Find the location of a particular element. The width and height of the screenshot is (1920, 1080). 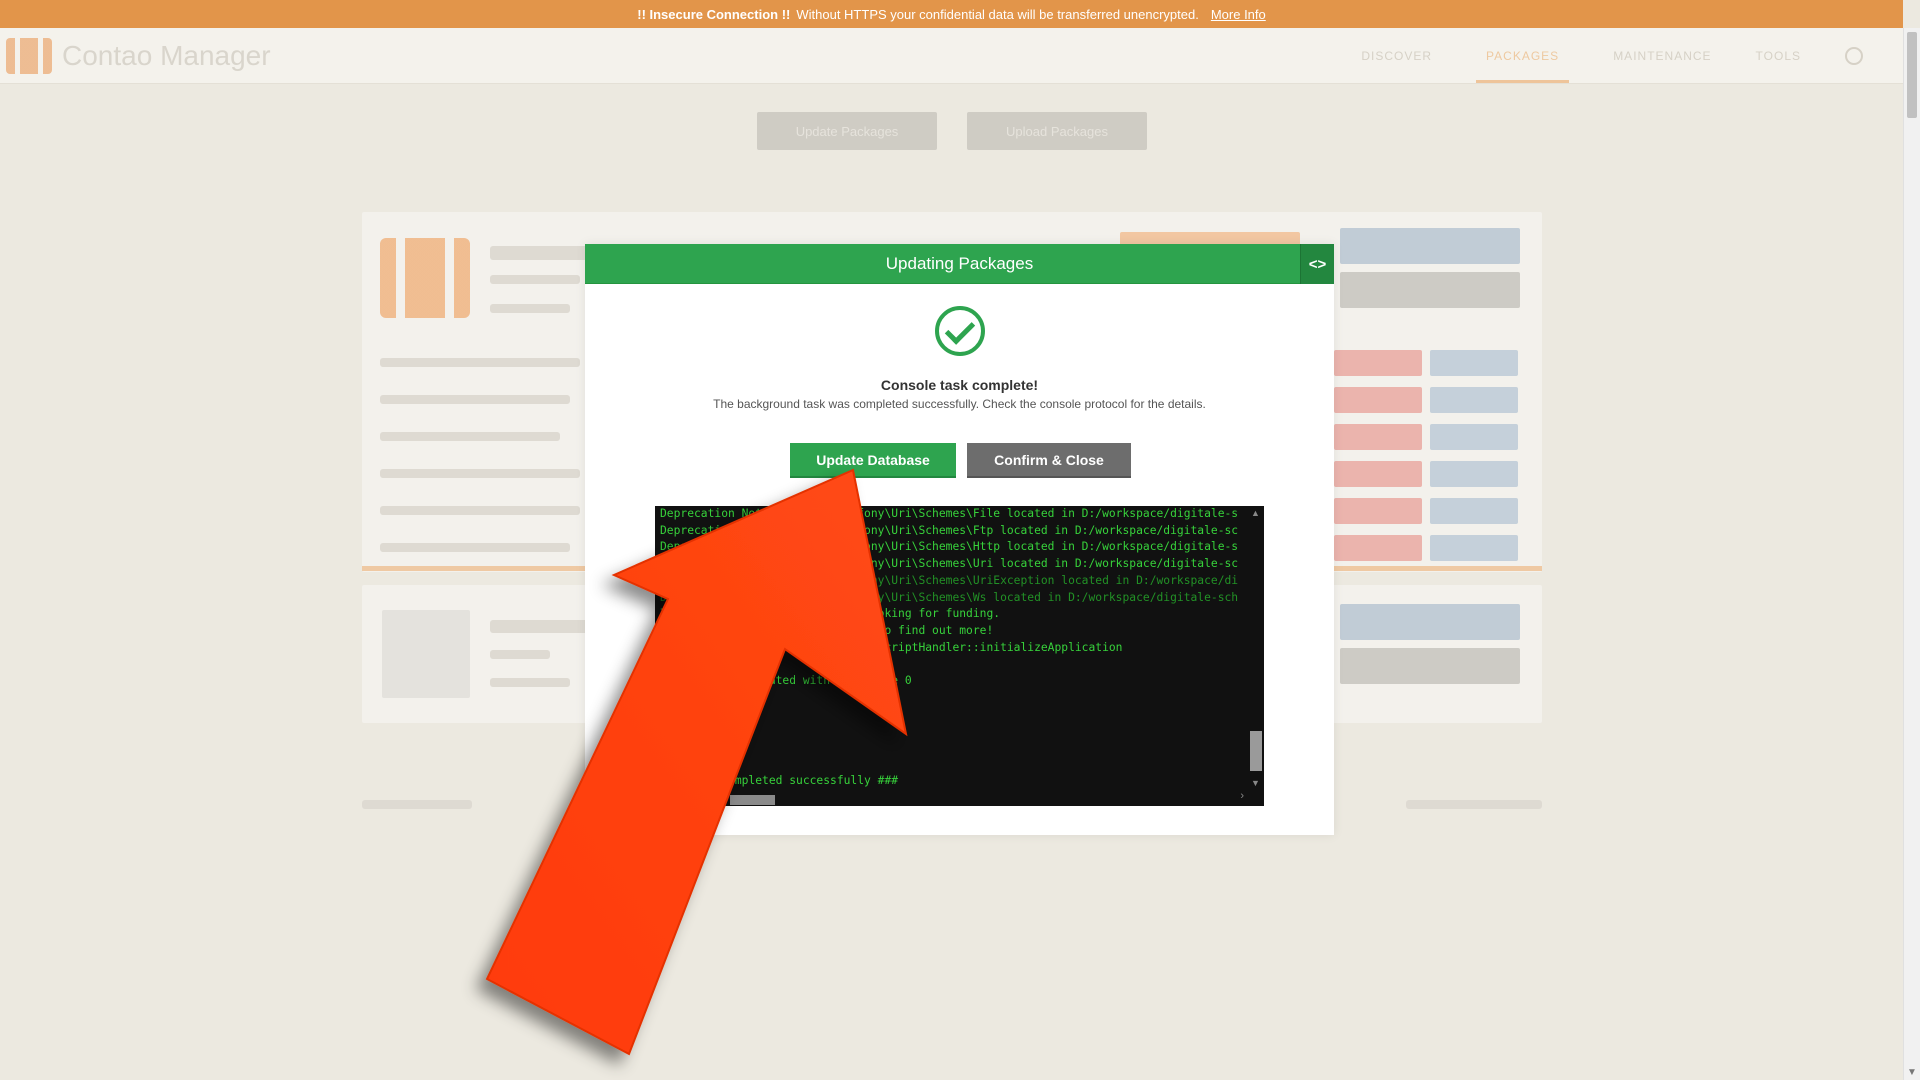

nav-packages: PACKAGES is located at coordinates (1523, 56).